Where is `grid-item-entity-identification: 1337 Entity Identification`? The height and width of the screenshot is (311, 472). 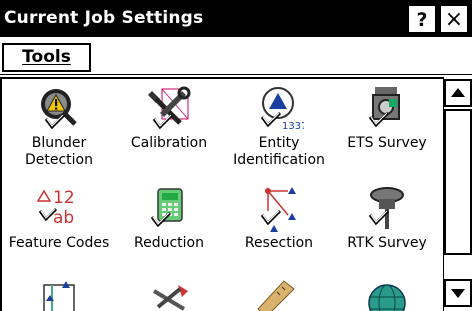
grid-item-entity-identification: 1337 Entity Identification is located at coordinates (279, 127).